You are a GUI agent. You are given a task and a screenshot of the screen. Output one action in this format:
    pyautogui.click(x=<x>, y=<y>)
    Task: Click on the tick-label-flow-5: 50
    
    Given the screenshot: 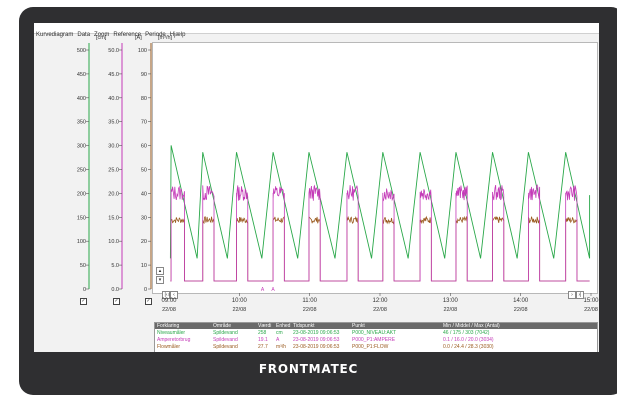 What is the action you would take?
    pyautogui.click(x=144, y=171)
    